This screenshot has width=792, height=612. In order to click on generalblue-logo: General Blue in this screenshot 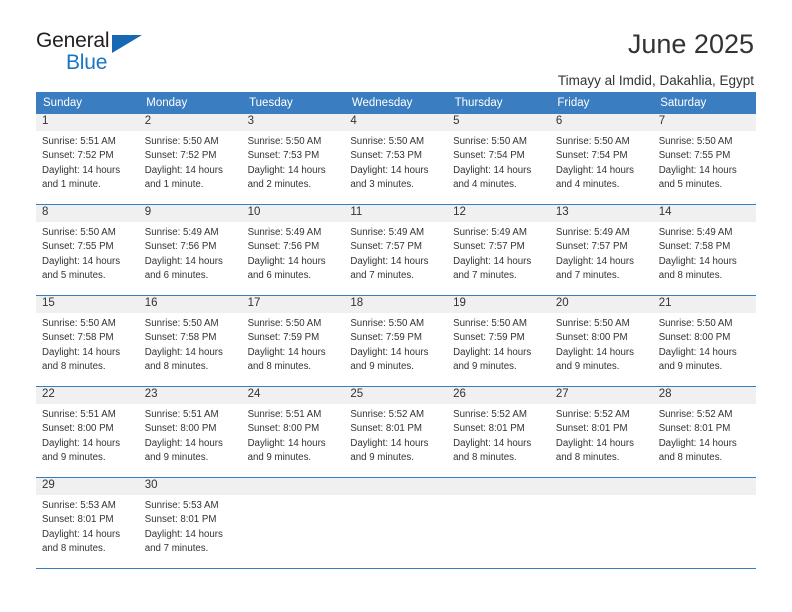, I will do `click(106, 54)`.